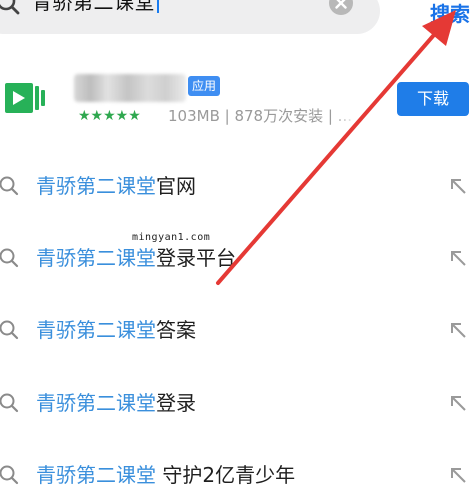 This screenshot has height=491, width=474. Describe the element at coordinates (25, 98) in the screenshot. I see `app-video-icon` at that location.